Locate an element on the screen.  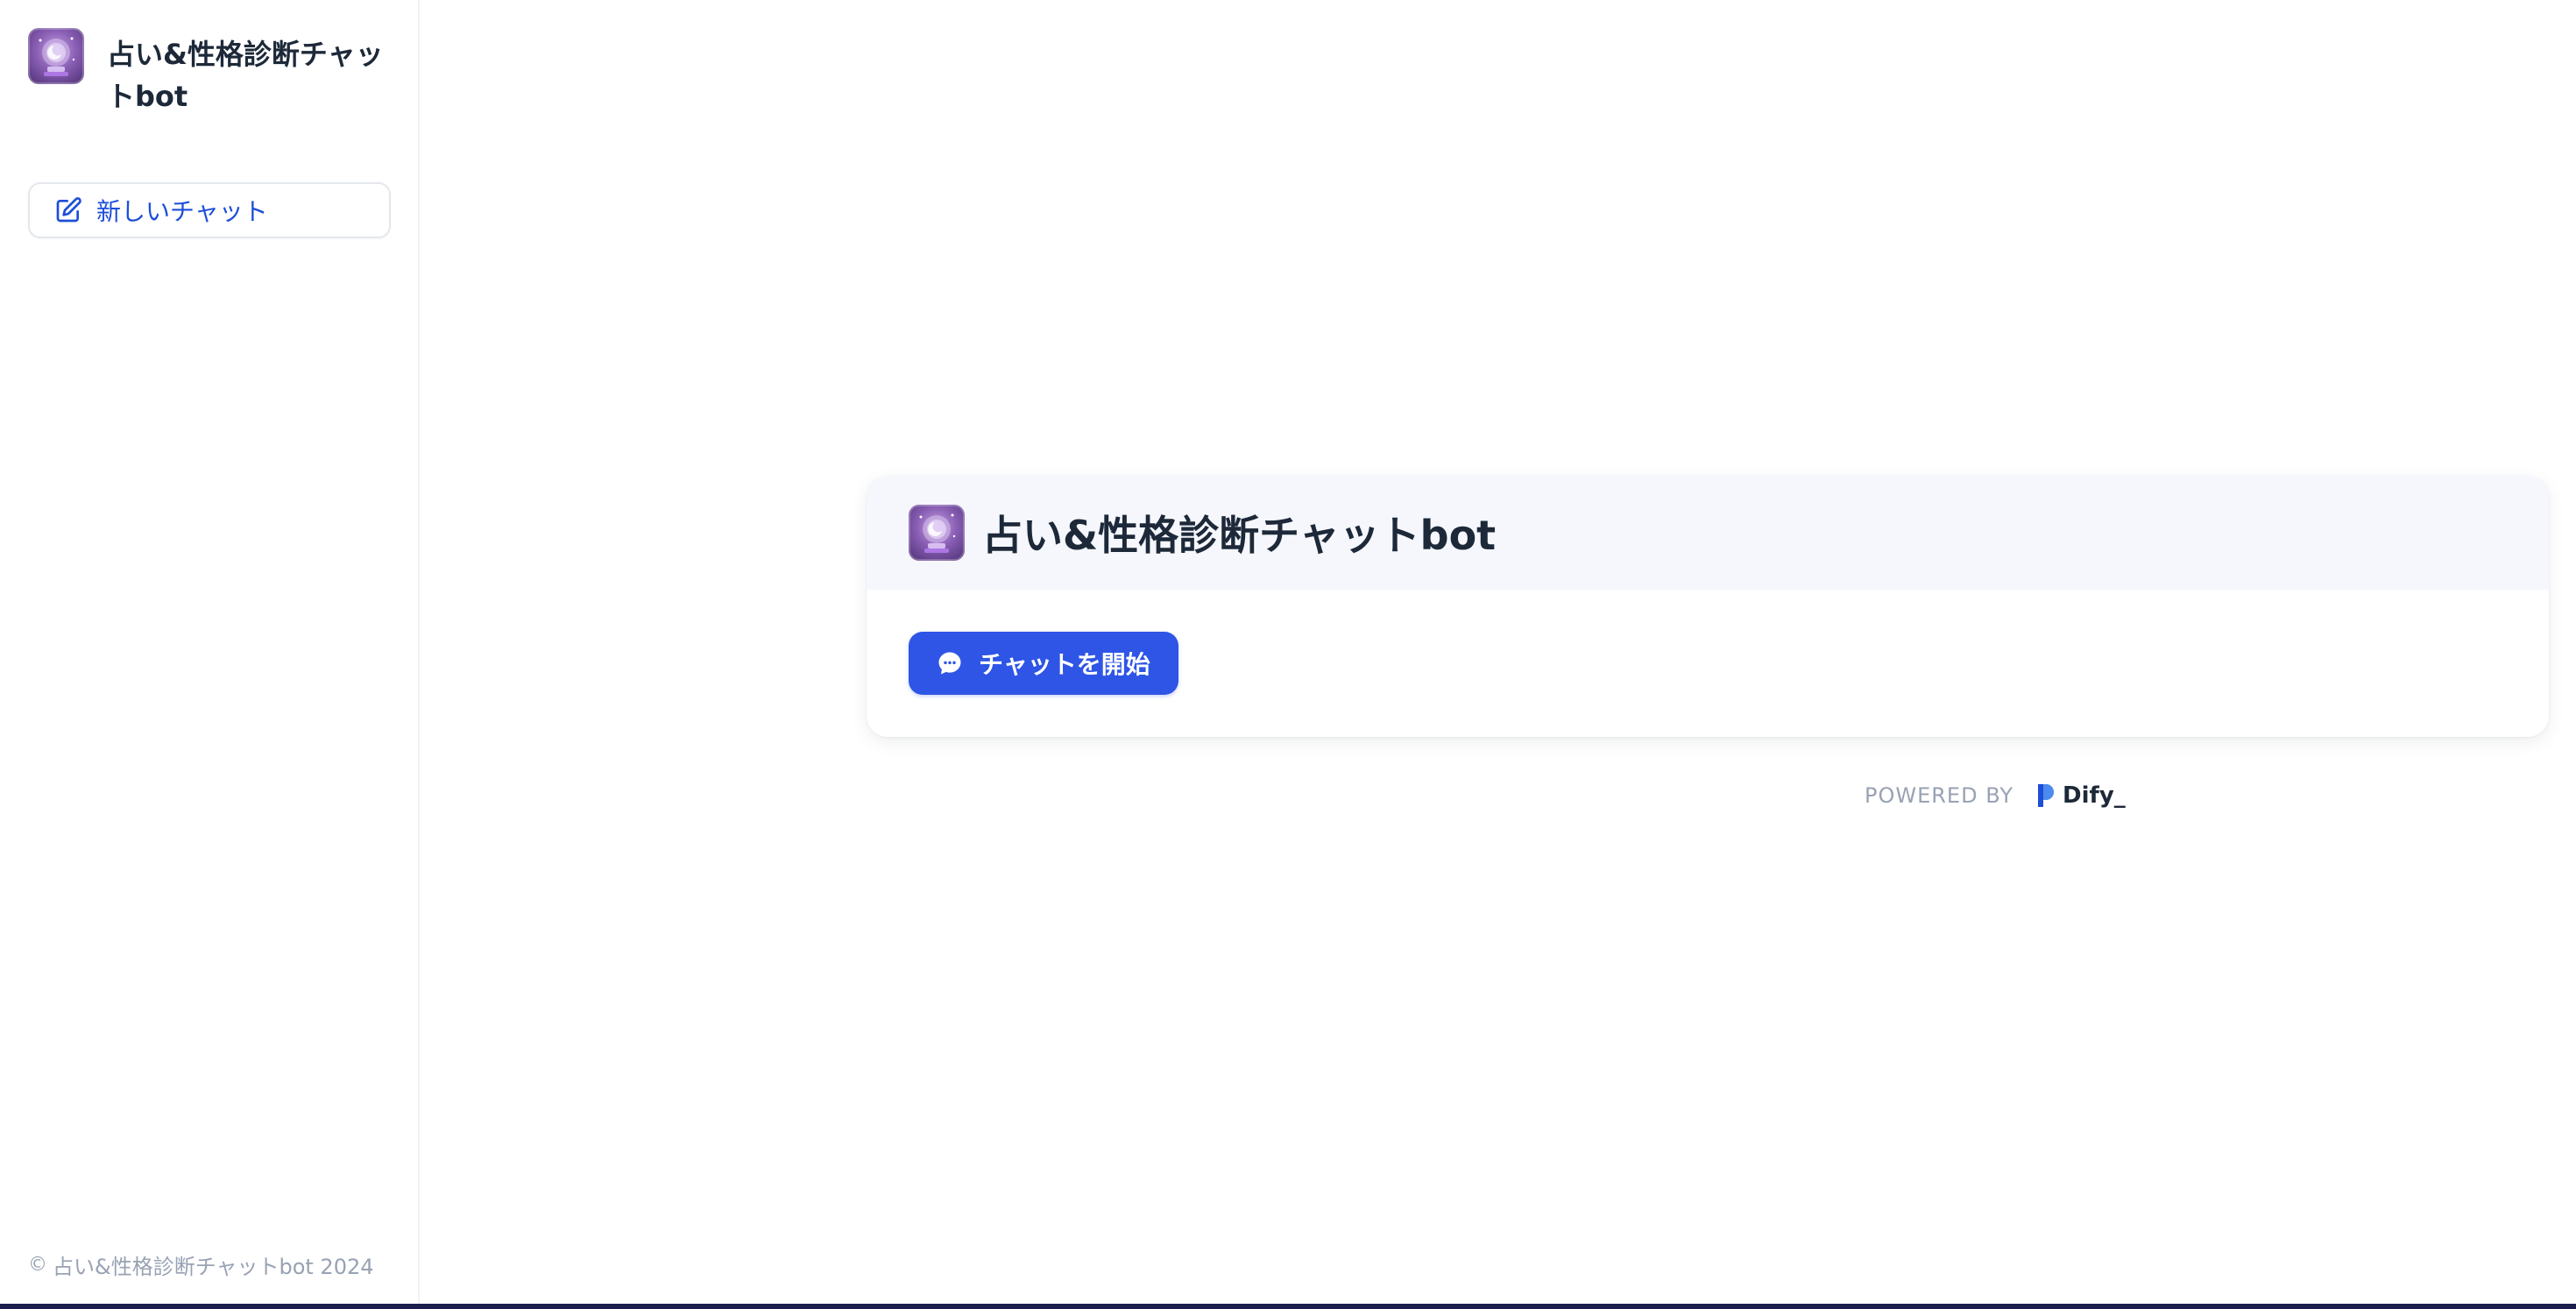
welcome-card: 占い&性格診断チャットbot チャットを開始 is located at coordinates (1708, 606).